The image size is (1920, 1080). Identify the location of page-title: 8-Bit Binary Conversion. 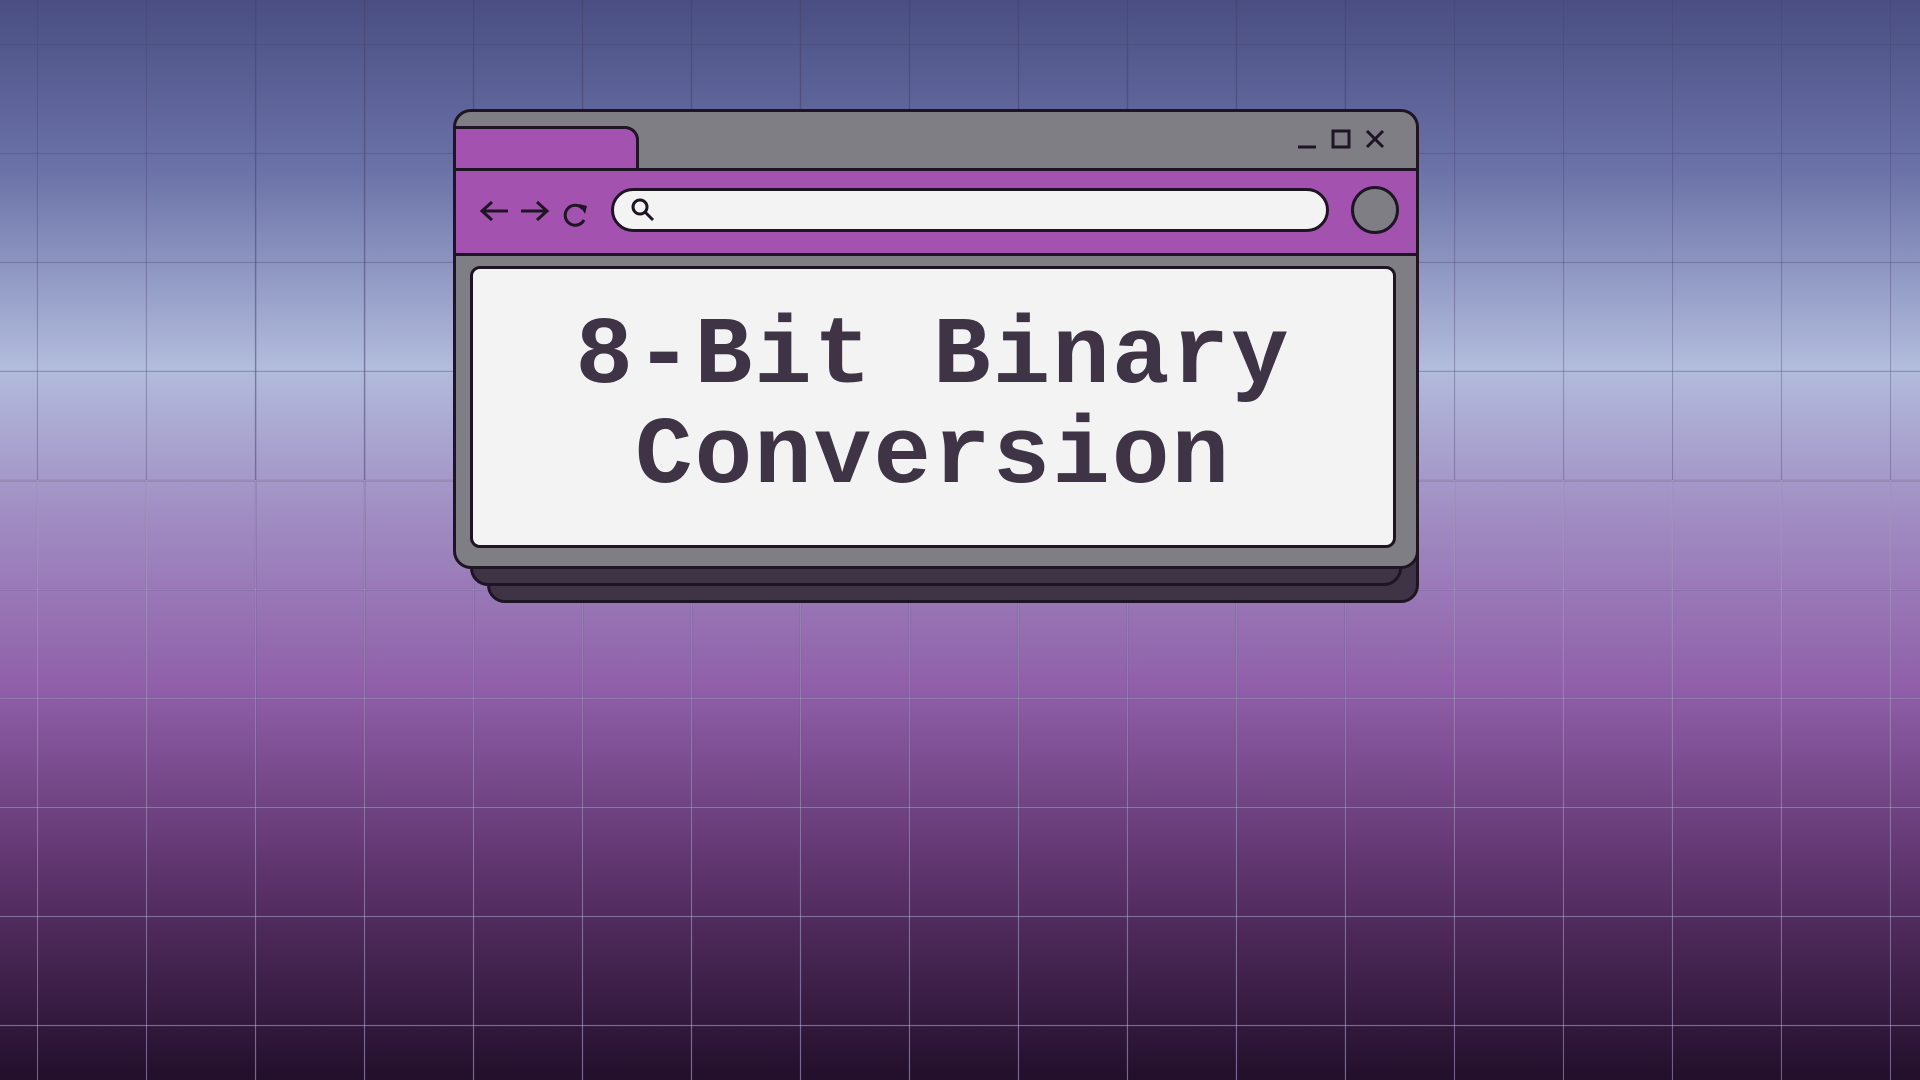
(932, 407).